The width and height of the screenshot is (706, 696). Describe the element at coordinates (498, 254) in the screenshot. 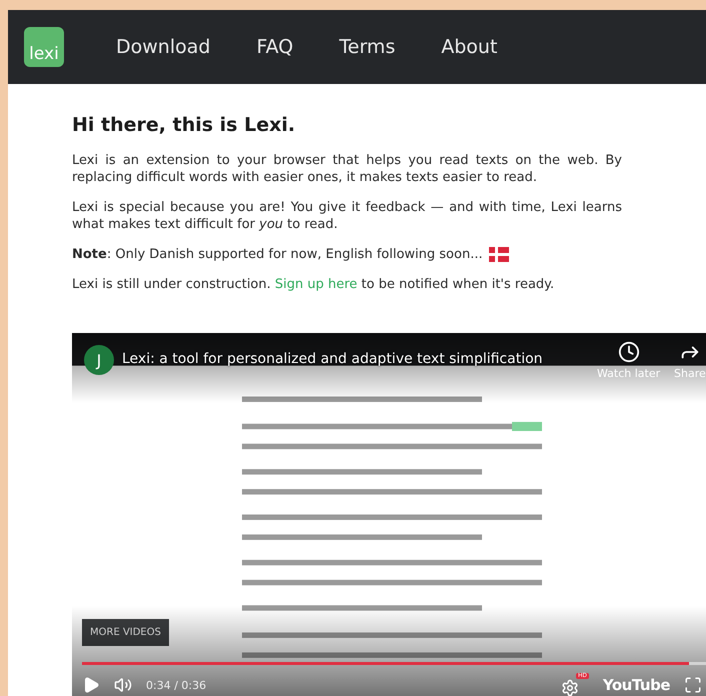

I see `danish-flag-icon` at that location.